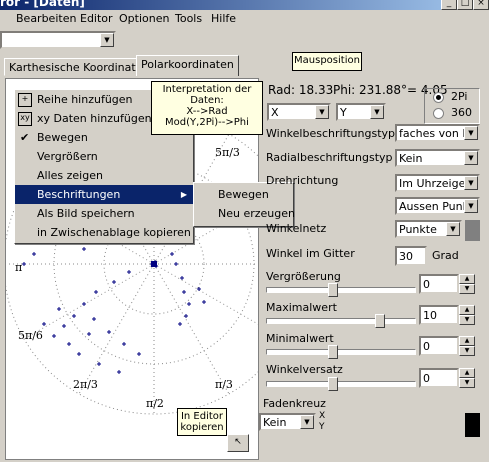  I want to click on x-interpretation-select: X ▼, so click(299, 112).